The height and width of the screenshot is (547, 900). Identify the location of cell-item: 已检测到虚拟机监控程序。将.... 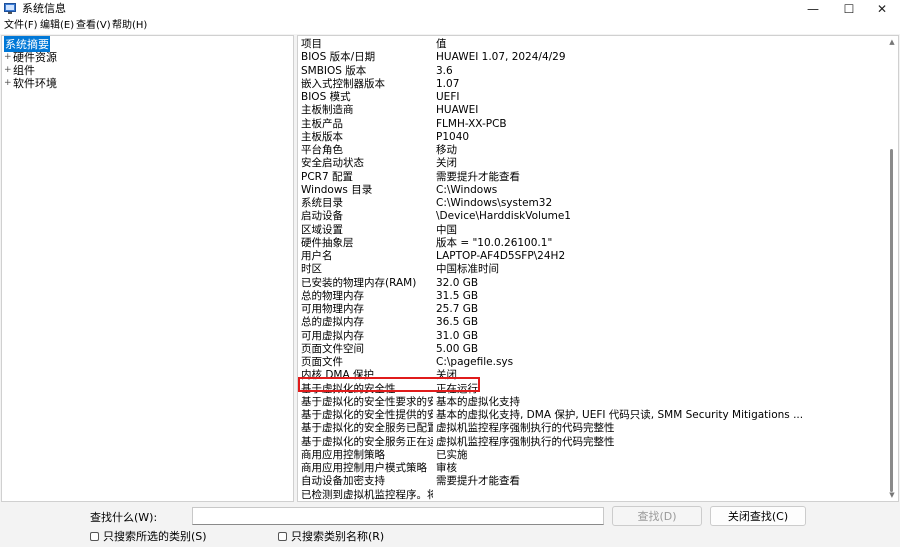
(367, 494).